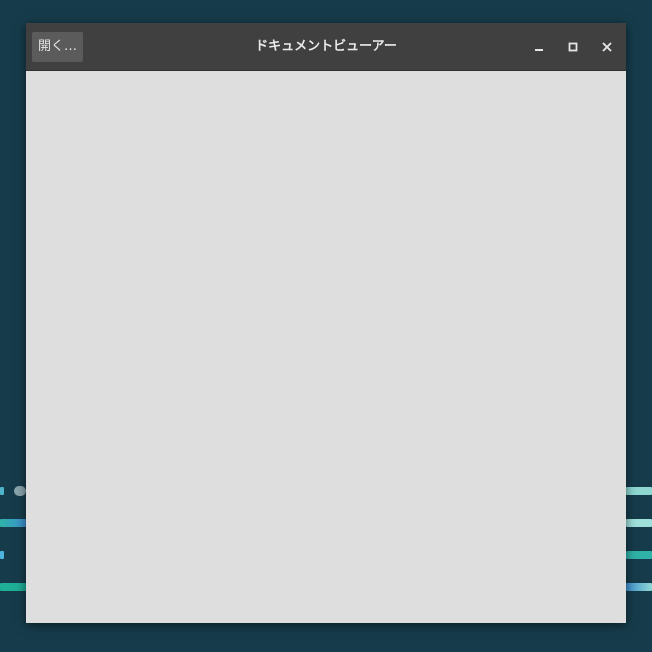 This screenshot has height=652, width=652. I want to click on title-bar: 開く… ドキュメントビューアー, so click(326, 47).